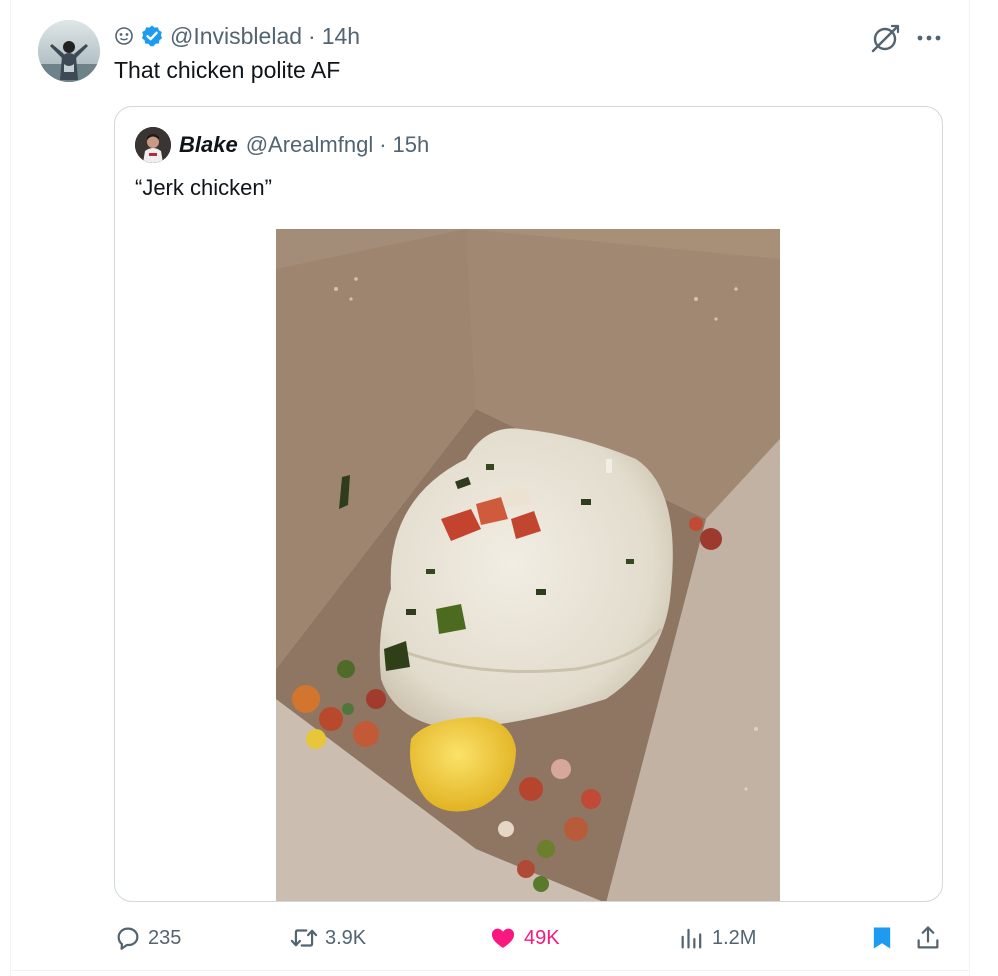 This screenshot has height=976, width=998. What do you see at coordinates (490, 970) in the screenshot?
I see `divider` at bounding box center [490, 970].